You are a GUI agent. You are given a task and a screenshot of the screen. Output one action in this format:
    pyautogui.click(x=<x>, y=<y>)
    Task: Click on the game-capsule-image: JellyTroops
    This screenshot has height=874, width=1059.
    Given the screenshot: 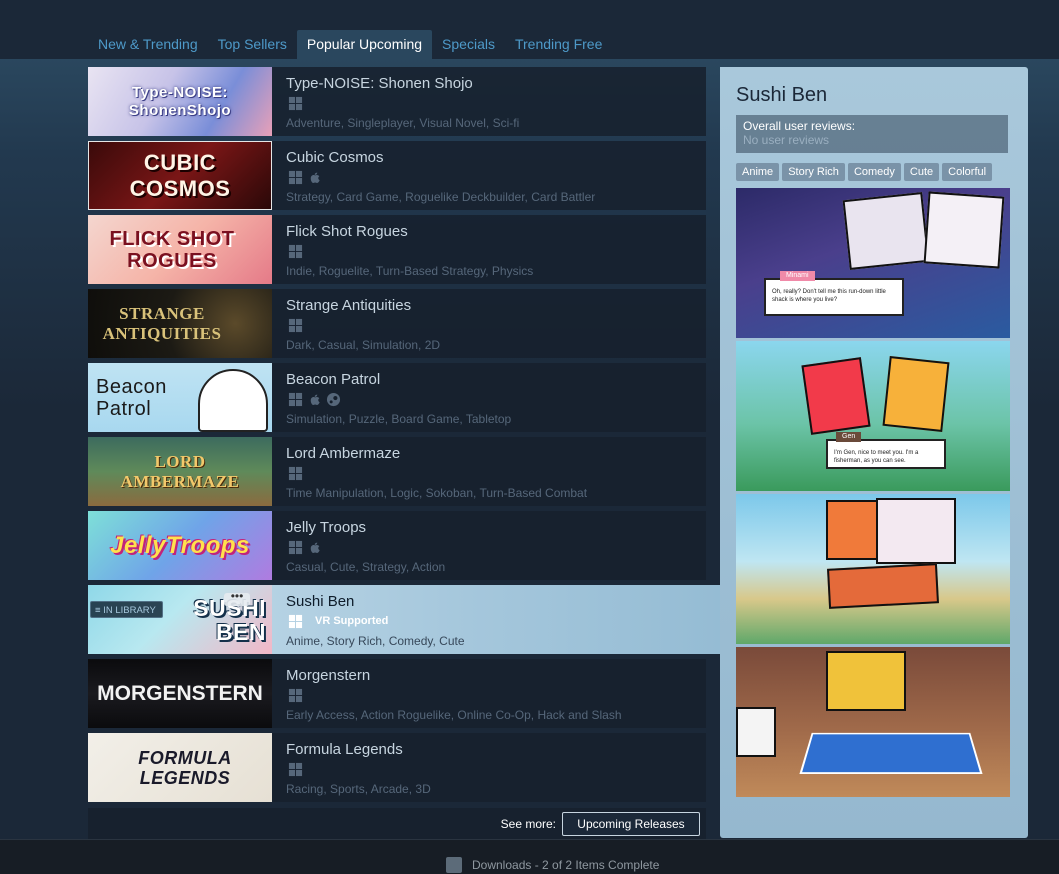 What is the action you would take?
    pyautogui.click(x=180, y=545)
    